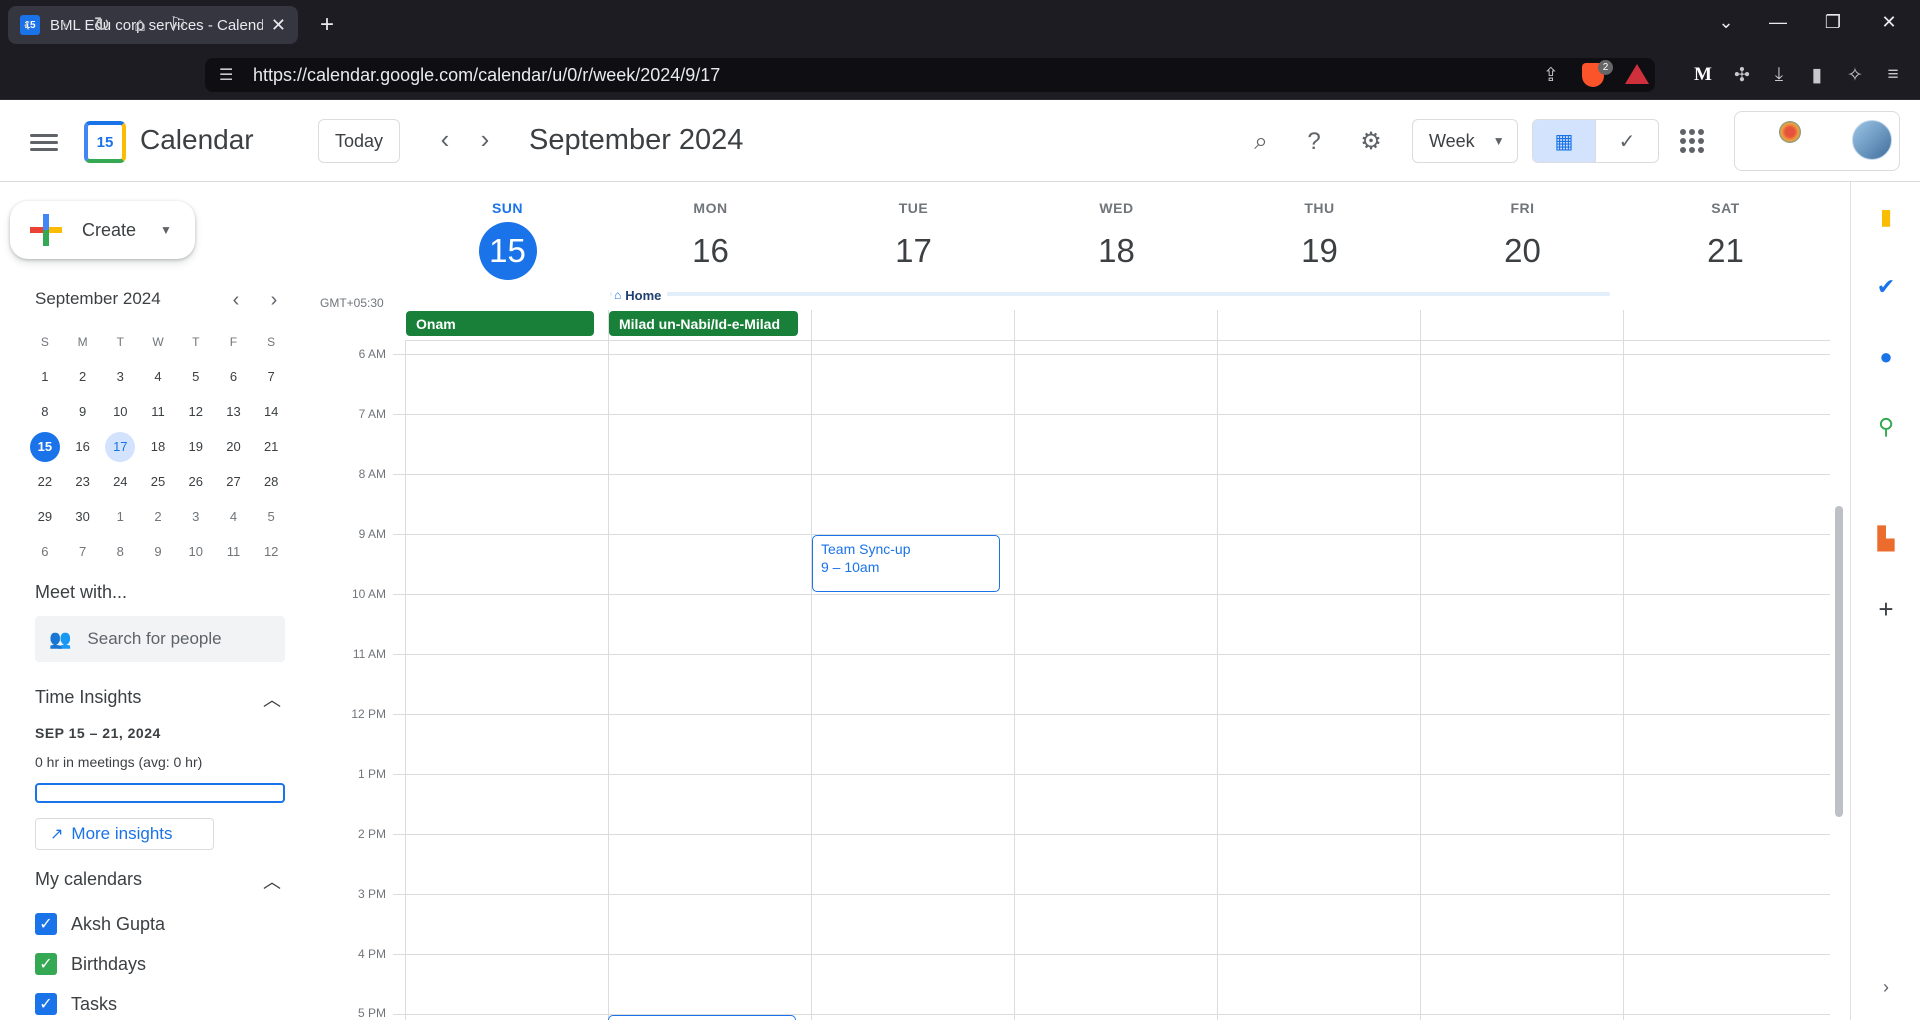  I want to click on day-header: SAT 21, so click(1725, 240).